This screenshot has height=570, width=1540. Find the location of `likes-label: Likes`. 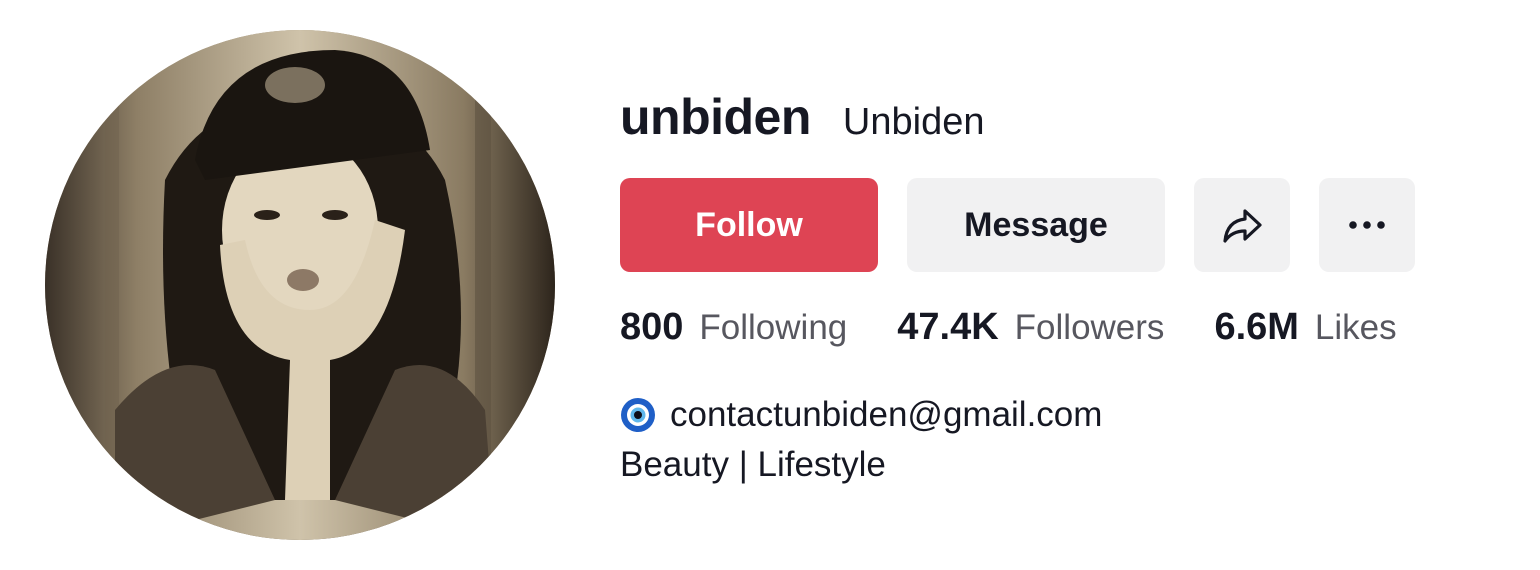

likes-label: Likes is located at coordinates (1355, 327).